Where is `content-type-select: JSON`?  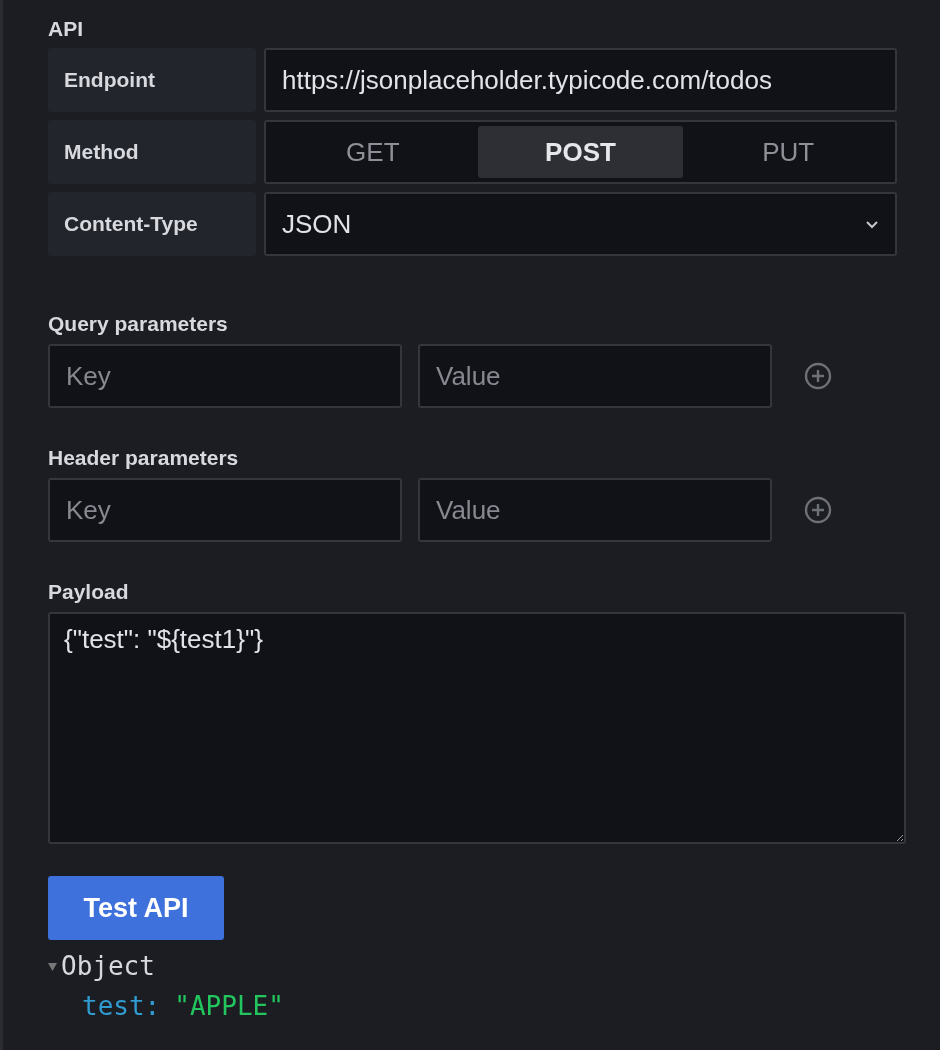
content-type-select: JSON is located at coordinates (580, 224).